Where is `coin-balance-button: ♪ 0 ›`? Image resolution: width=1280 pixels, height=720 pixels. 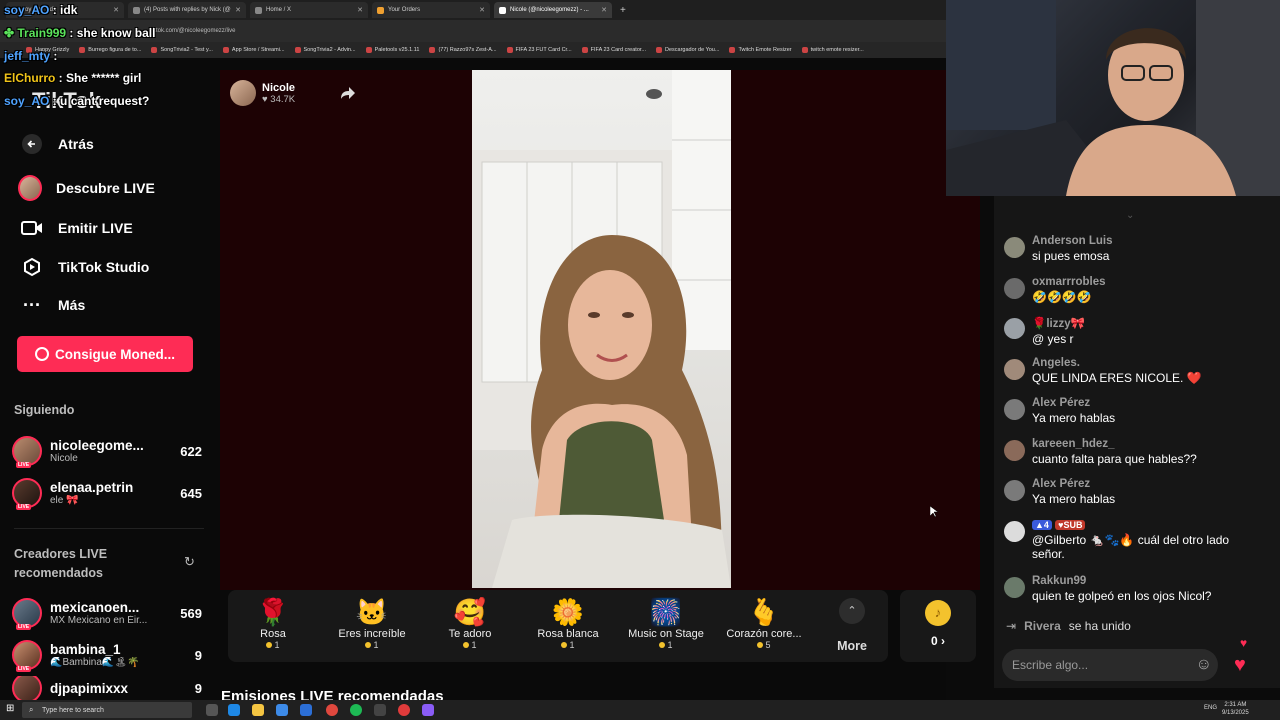
coin-balance-button: ♪ 0 › is located at coordinates (938, 626).